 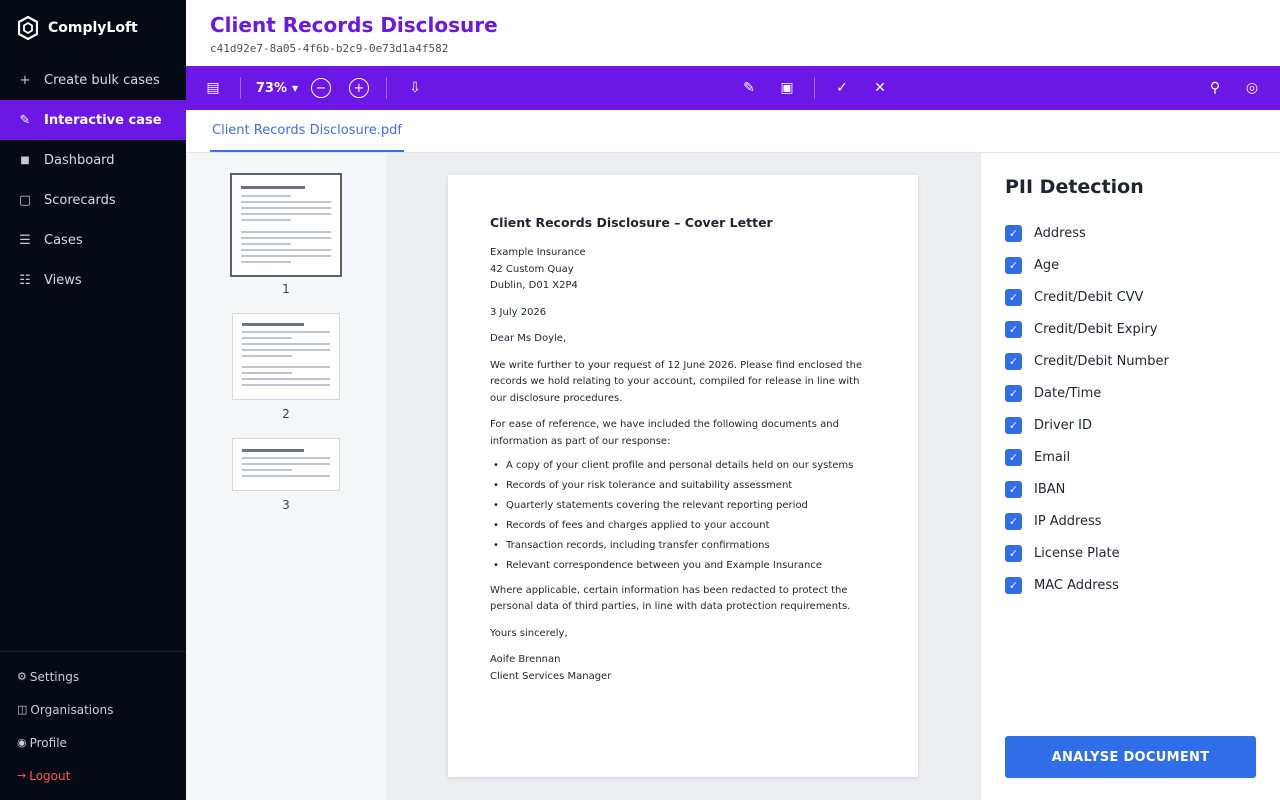 What do you see at coordinates (1135, 553) in the screenshot?
I see `pii-option-license-plate: ✓ License Plate` at bounding box center [1135, 553].